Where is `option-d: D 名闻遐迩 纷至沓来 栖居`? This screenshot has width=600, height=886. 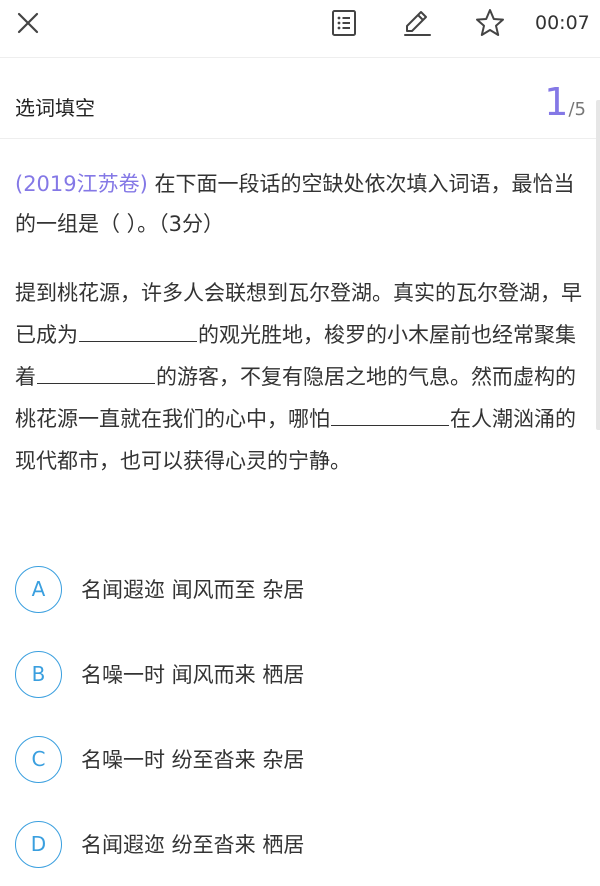
option-d: D 名闻遐迩 纷至沓来 栖居 is located at coordinates (295, 844).